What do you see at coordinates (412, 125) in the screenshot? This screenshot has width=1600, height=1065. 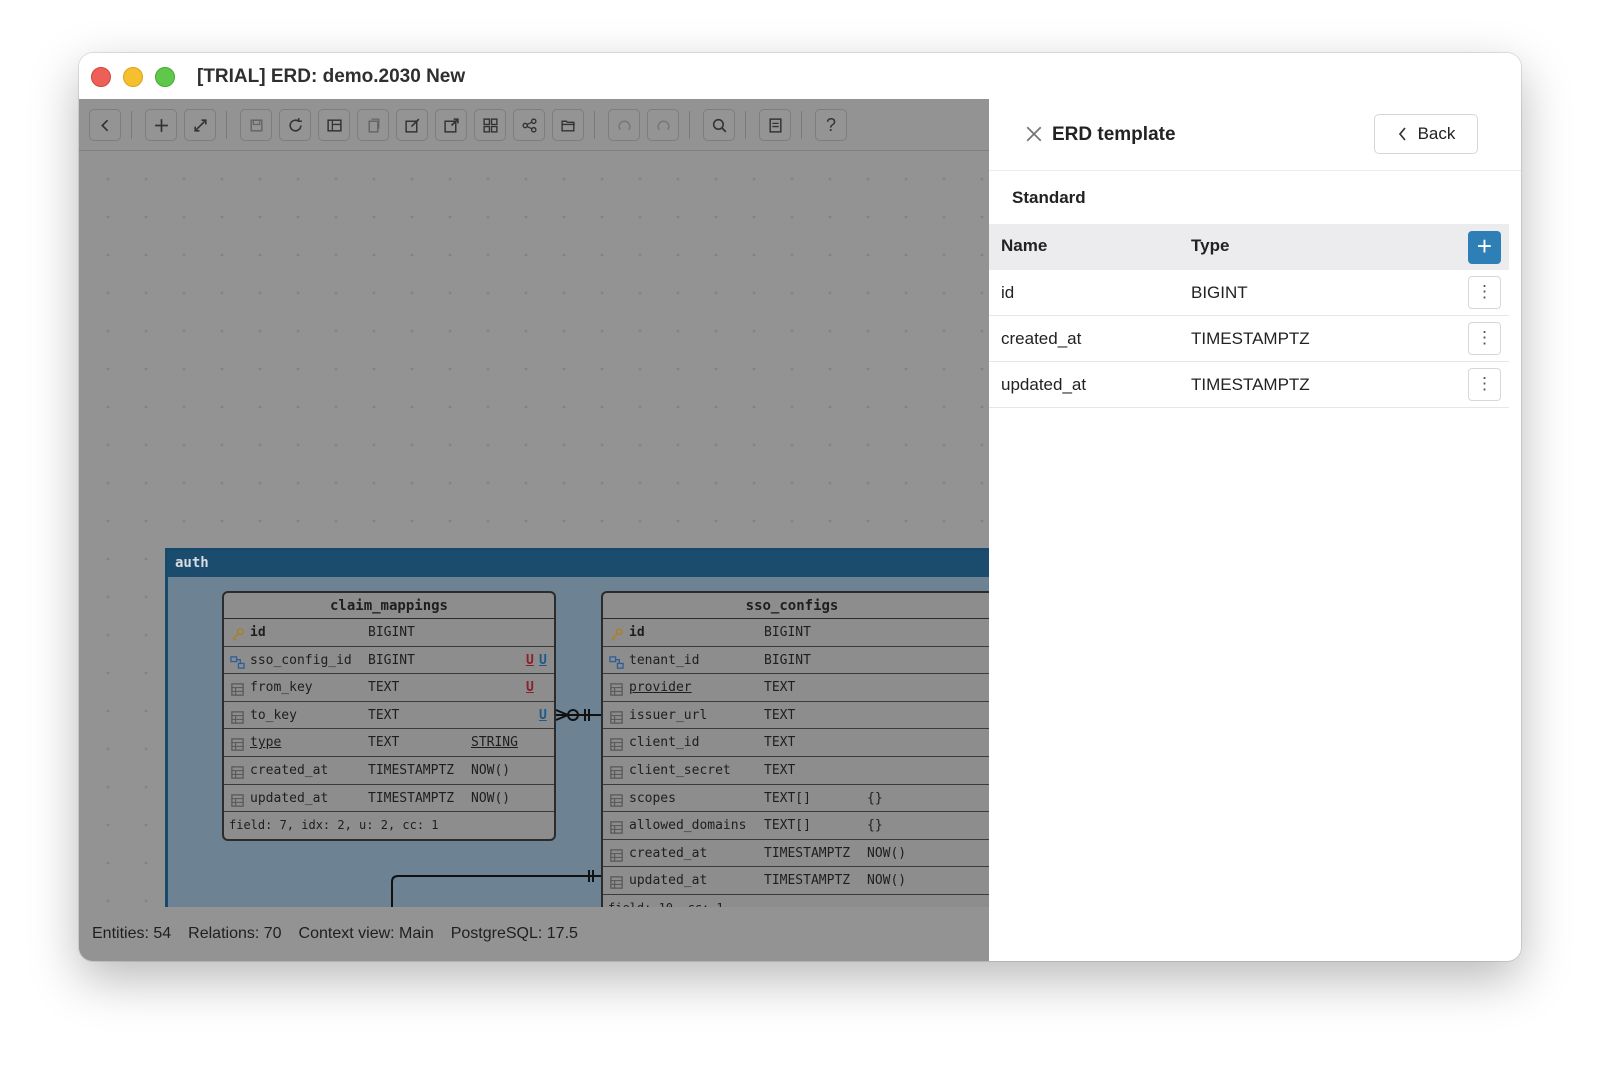 I see `edit-icon` at bounding box center [412, 125].